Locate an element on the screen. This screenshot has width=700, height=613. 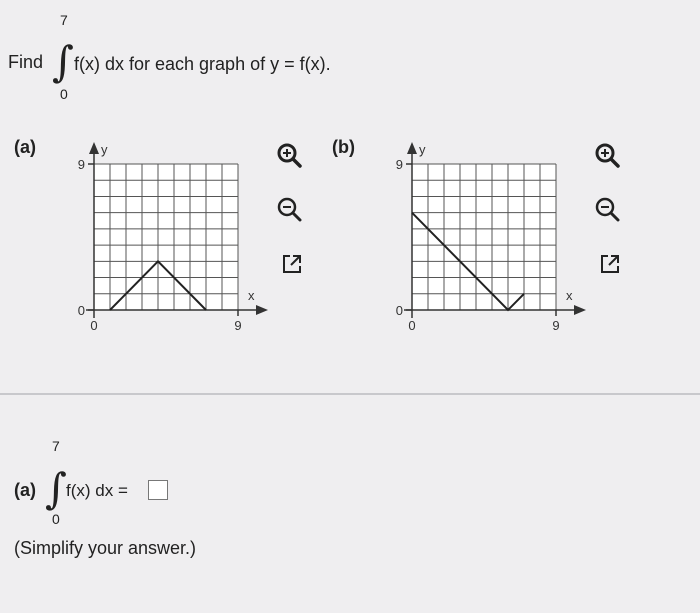
open-graph-button-b is located at coordinates (610, 266).